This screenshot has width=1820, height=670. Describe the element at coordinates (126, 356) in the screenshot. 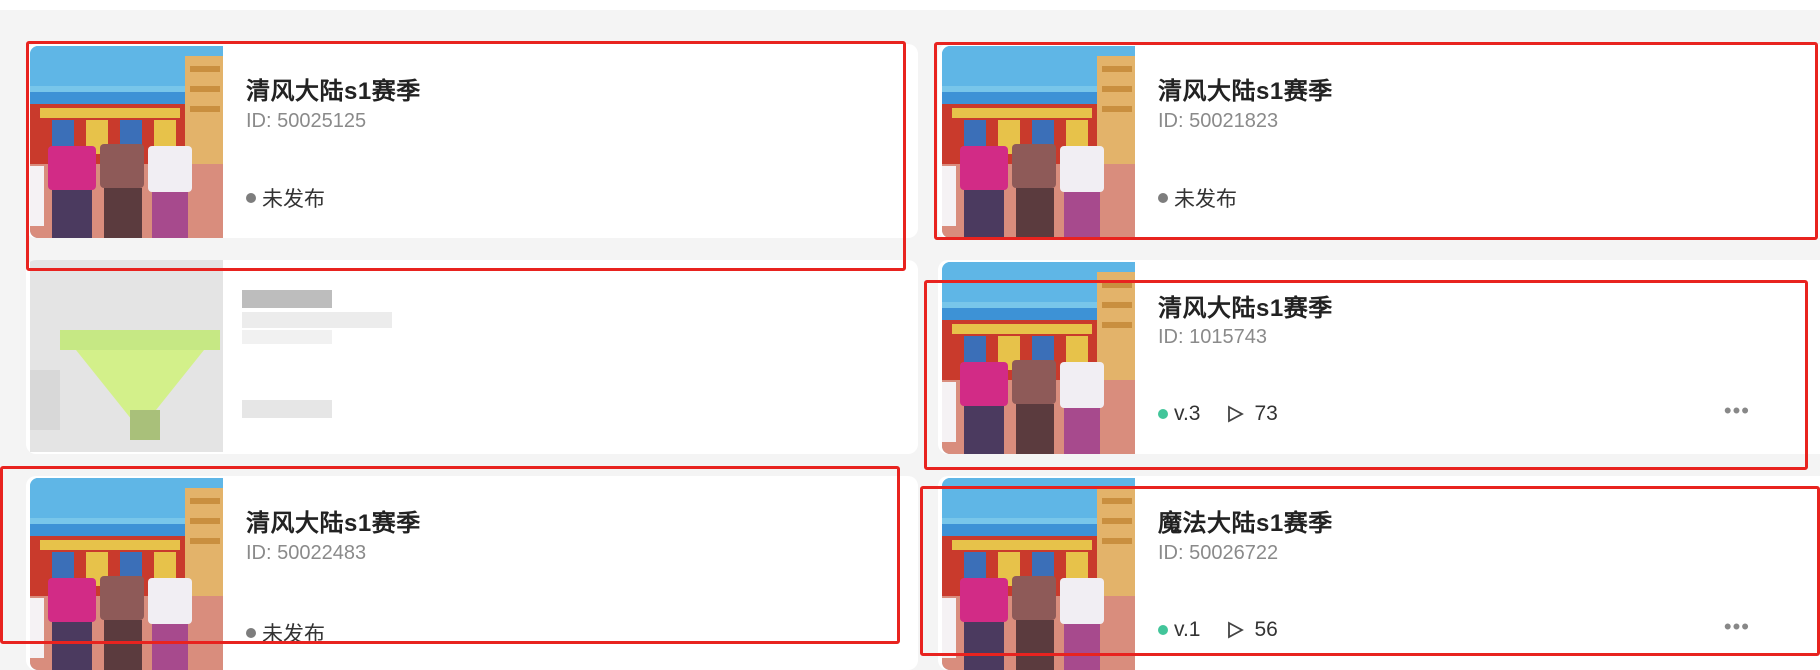

I see `blurred-thumbnail` at that location.